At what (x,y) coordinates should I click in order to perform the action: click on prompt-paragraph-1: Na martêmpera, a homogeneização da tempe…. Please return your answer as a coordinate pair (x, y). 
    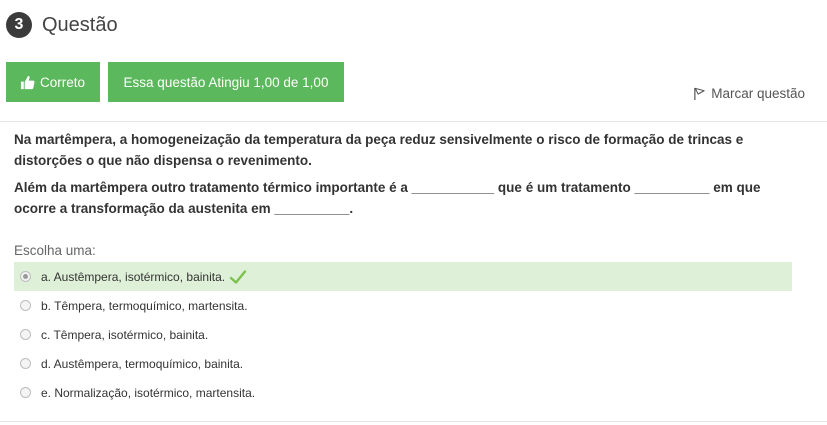
    Looking at the image, I should click on (379, 150).